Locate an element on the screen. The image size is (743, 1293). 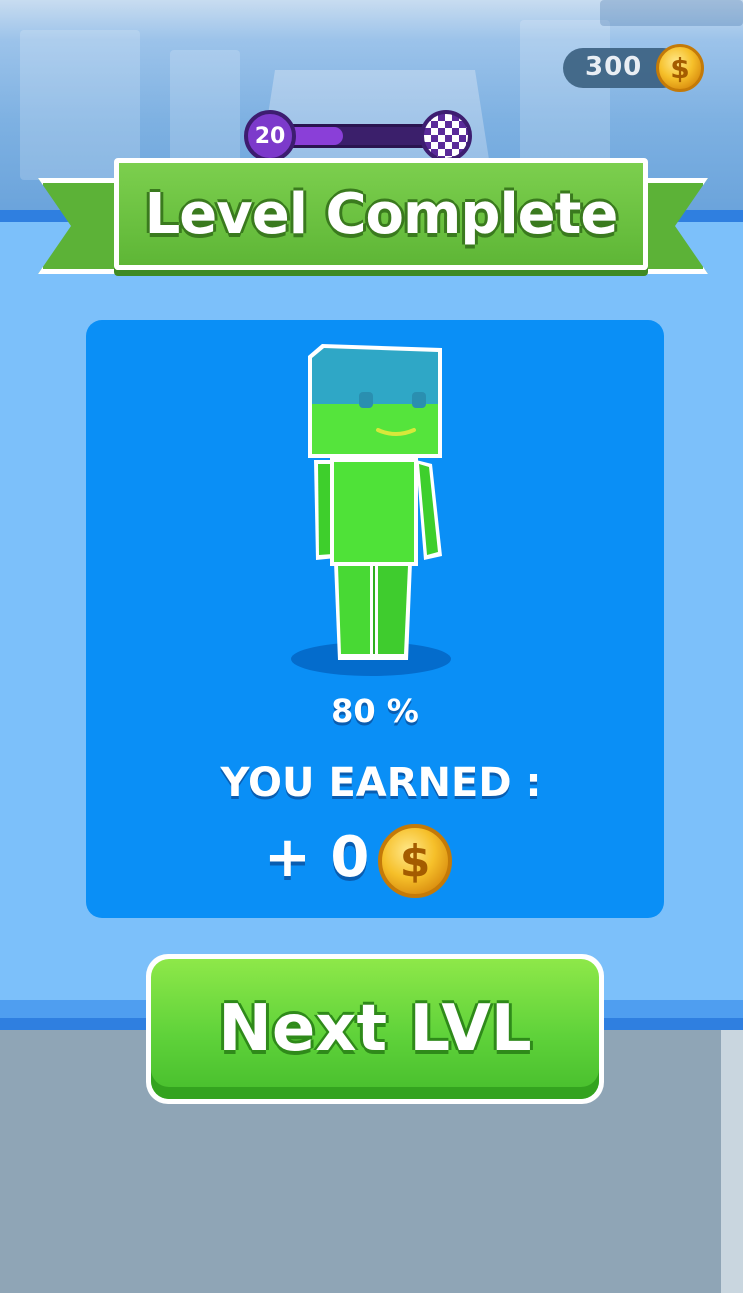
level-badge: 20 is located at coordinates (270, 136).